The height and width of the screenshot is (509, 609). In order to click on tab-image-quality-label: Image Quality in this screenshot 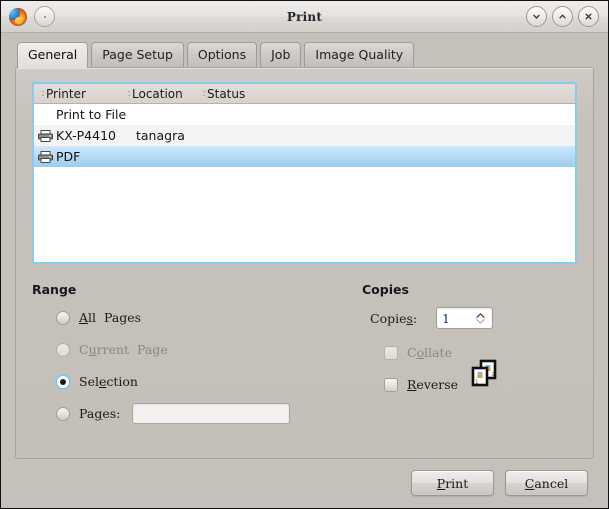, I will do `click(359, 54)`.